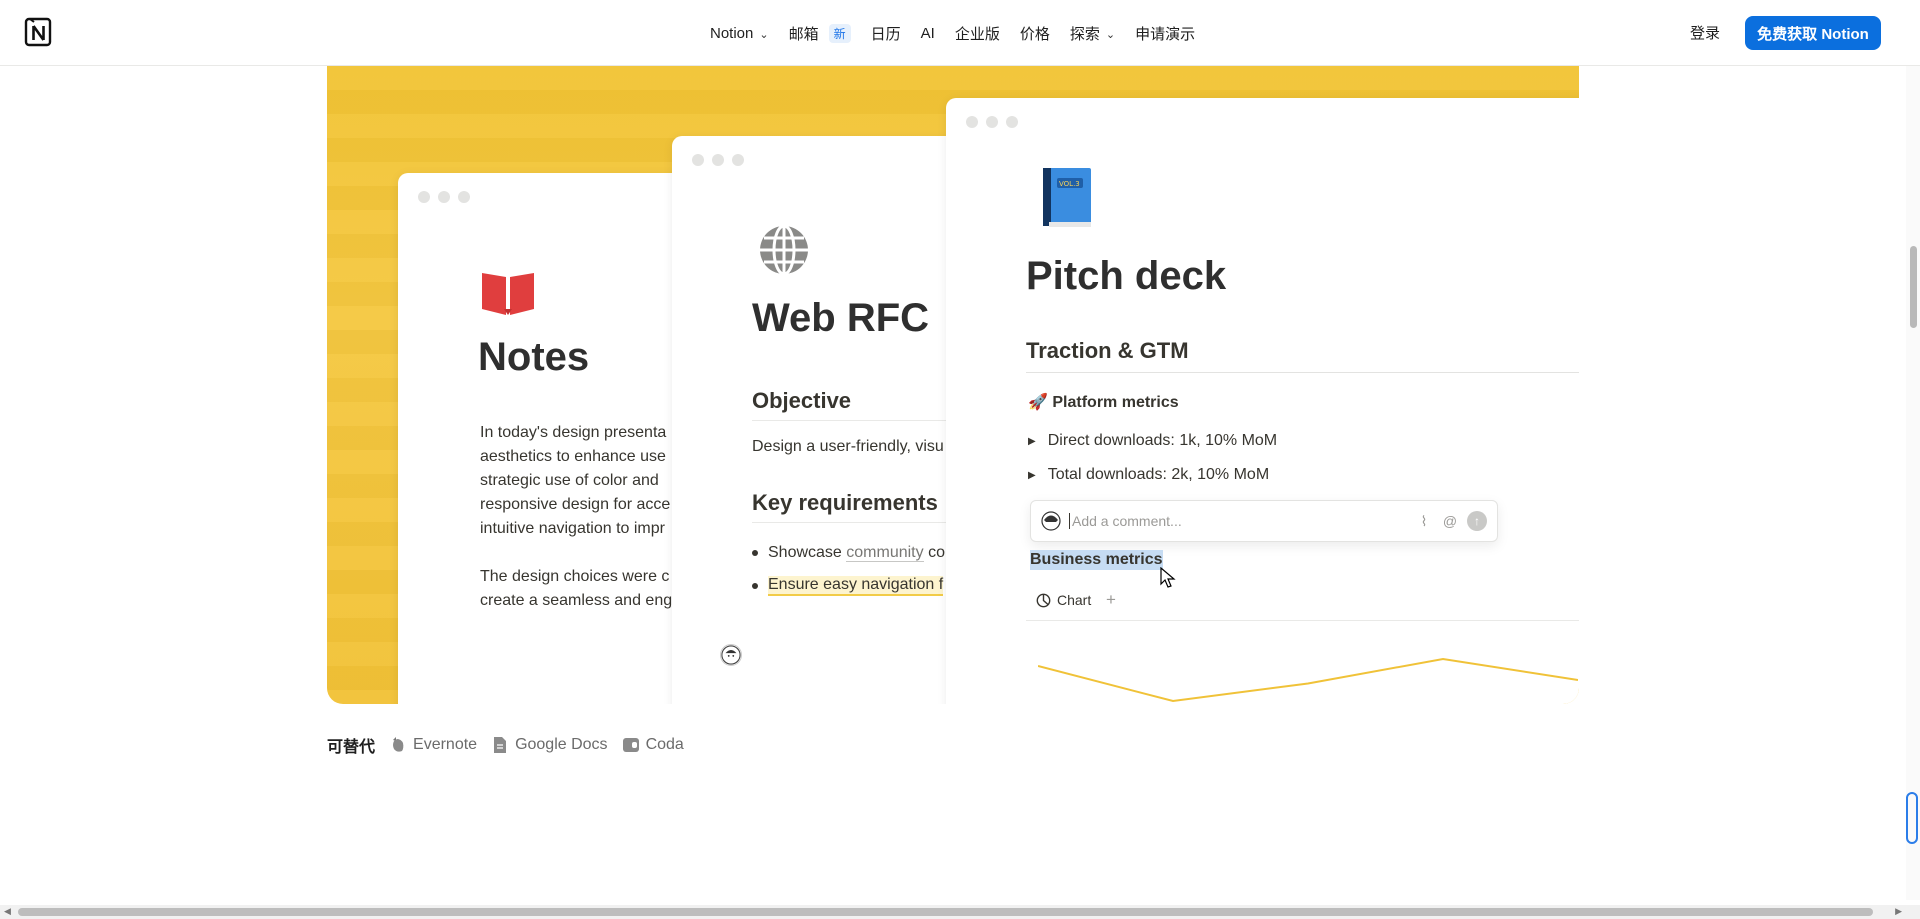 This screenshot has width=1920, height=919. I want to click on nav-label: 邮箱, so click(803, 34).